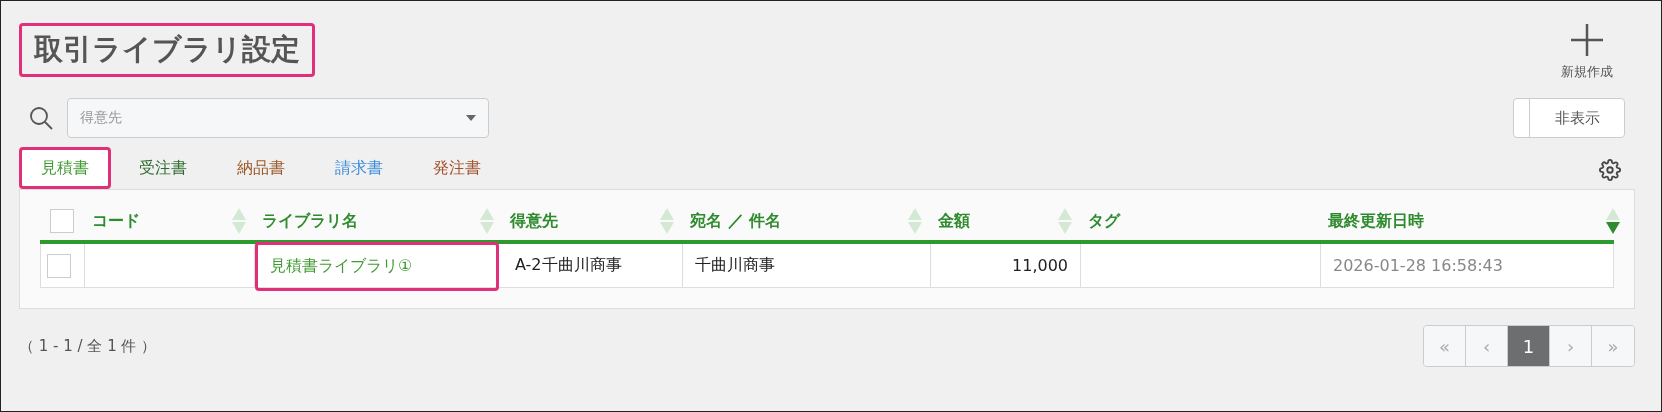  Describe the element at coordinates (163, 168) in the screenshot. I see `document-tab: 受注書` at that location.